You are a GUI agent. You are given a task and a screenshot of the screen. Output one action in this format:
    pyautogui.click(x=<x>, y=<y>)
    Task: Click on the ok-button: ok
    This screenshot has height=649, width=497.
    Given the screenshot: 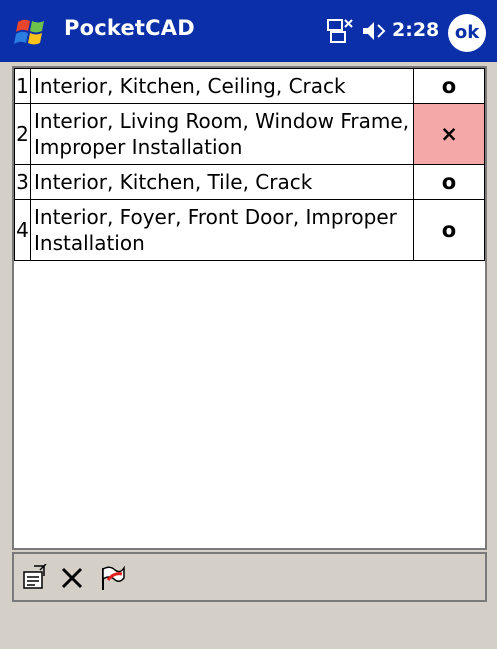 What is the action you would take?
    pyautogui.click(x=467, y=33)
    